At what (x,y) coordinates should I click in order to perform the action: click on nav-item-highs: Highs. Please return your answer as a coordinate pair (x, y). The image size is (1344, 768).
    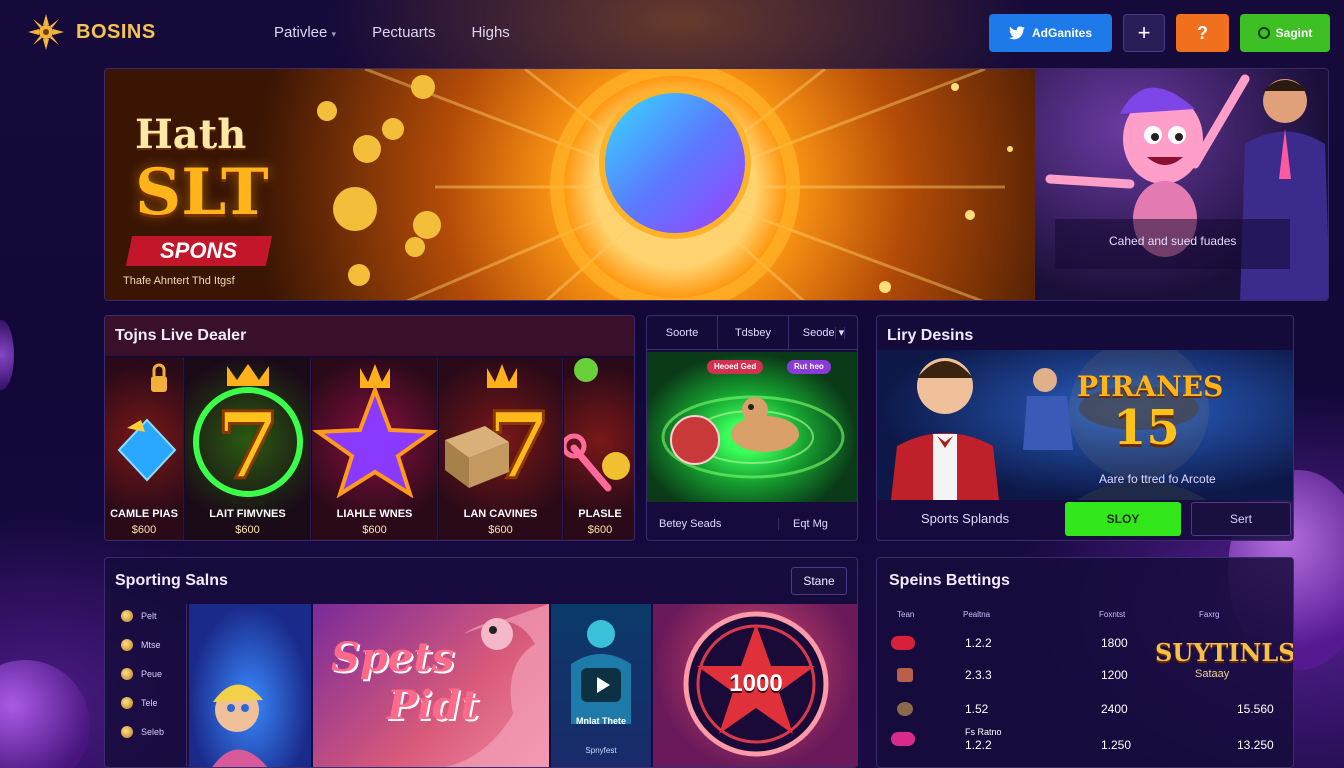
    Looking at the image, I should click on (490, 32).